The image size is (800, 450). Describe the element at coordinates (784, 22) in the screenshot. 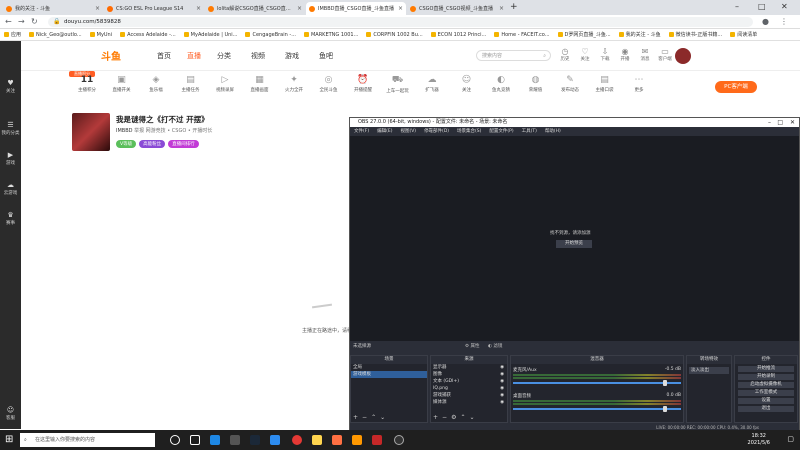

I see `menu-icon: ⋮` at that location.